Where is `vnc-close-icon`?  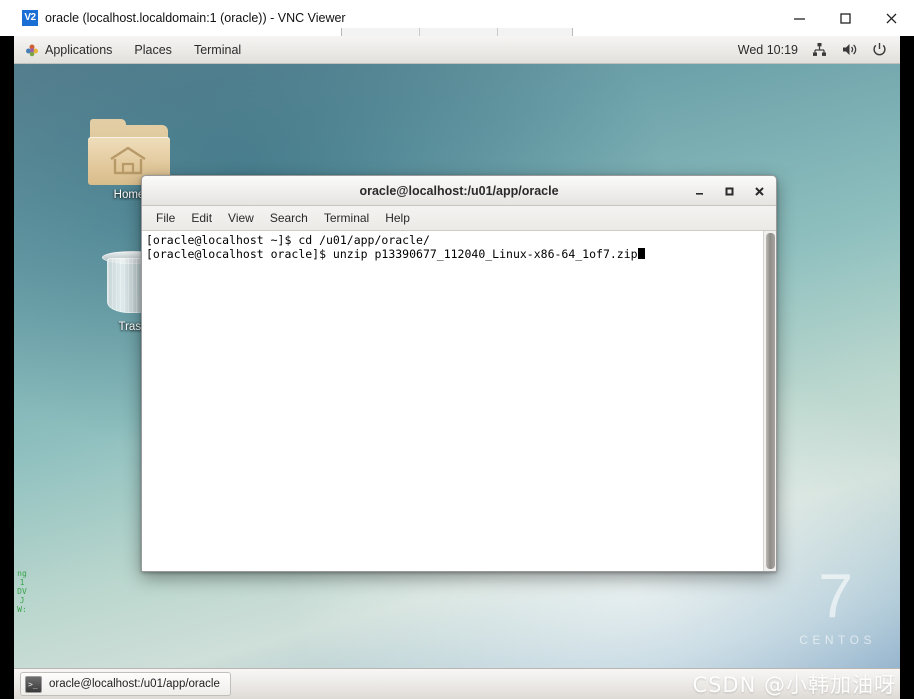
vnc-close-icon is located at coordinates (891, 18).